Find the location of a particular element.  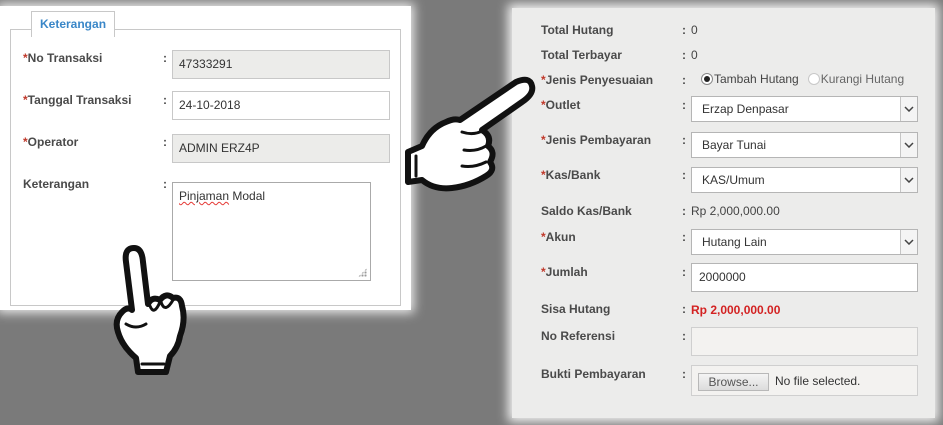

file-status-text: No file selected. is located at coordinates (818, 381).